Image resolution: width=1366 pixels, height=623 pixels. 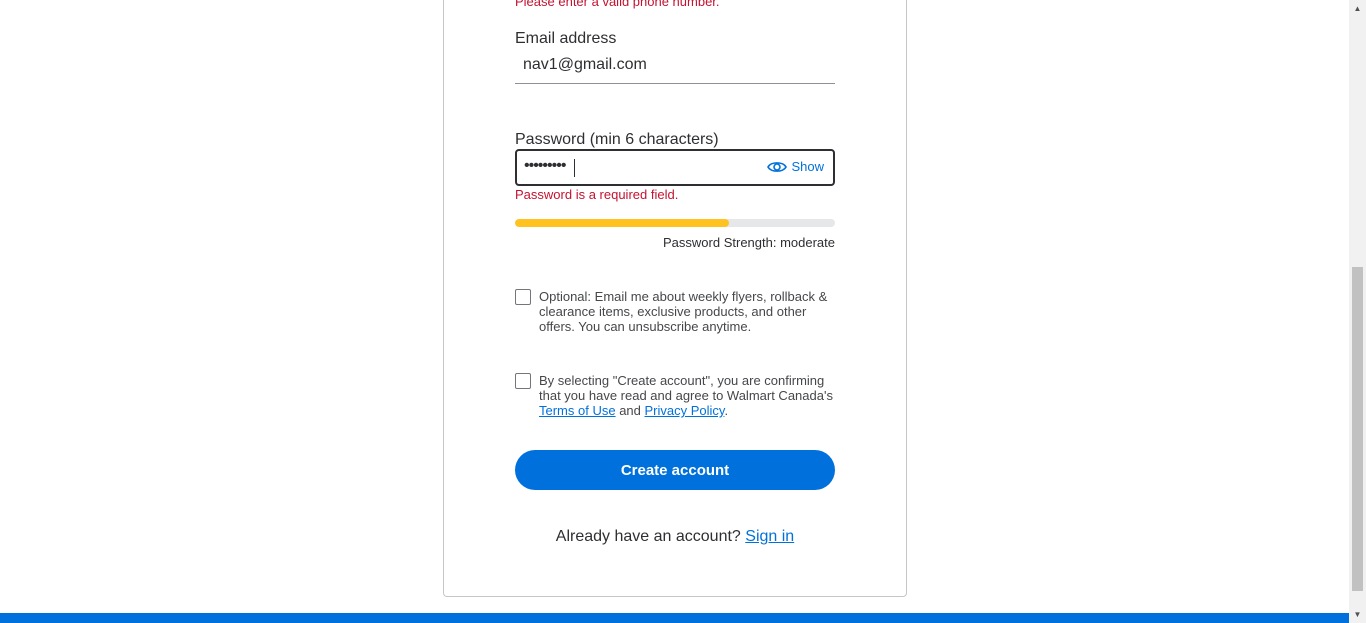 What do you see at coordinates (617, 139) in the screenshot?
I see `password-label: Password (min 6 characters)` at bounding box center [617, 139].